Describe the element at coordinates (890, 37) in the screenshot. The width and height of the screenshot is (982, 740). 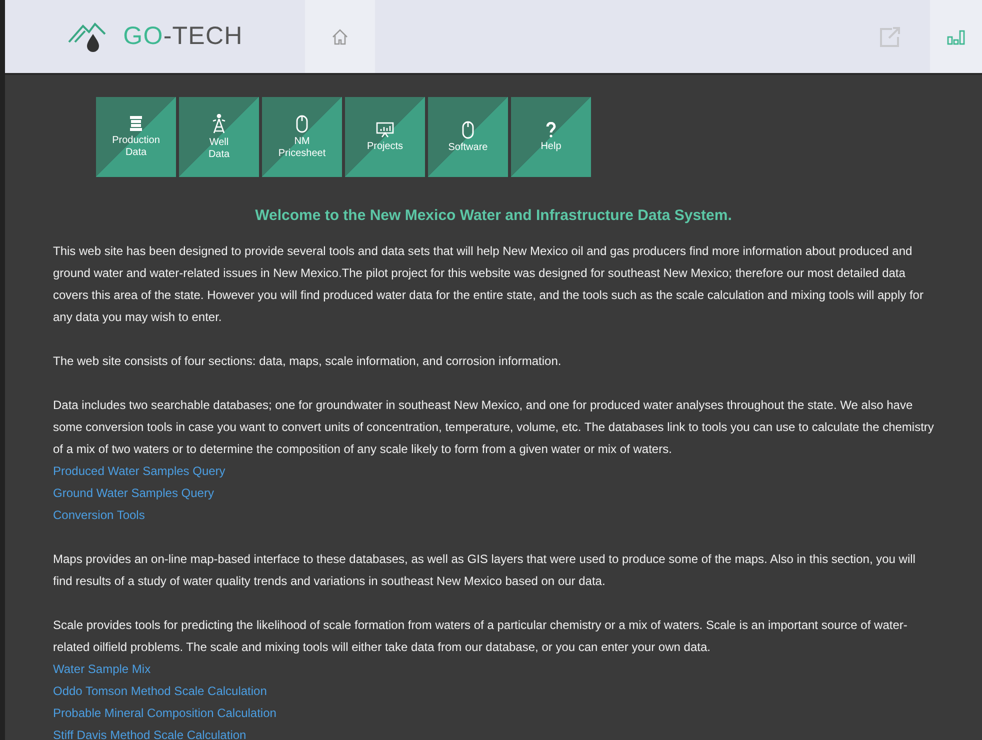
I see `external-link-icon` at that location.